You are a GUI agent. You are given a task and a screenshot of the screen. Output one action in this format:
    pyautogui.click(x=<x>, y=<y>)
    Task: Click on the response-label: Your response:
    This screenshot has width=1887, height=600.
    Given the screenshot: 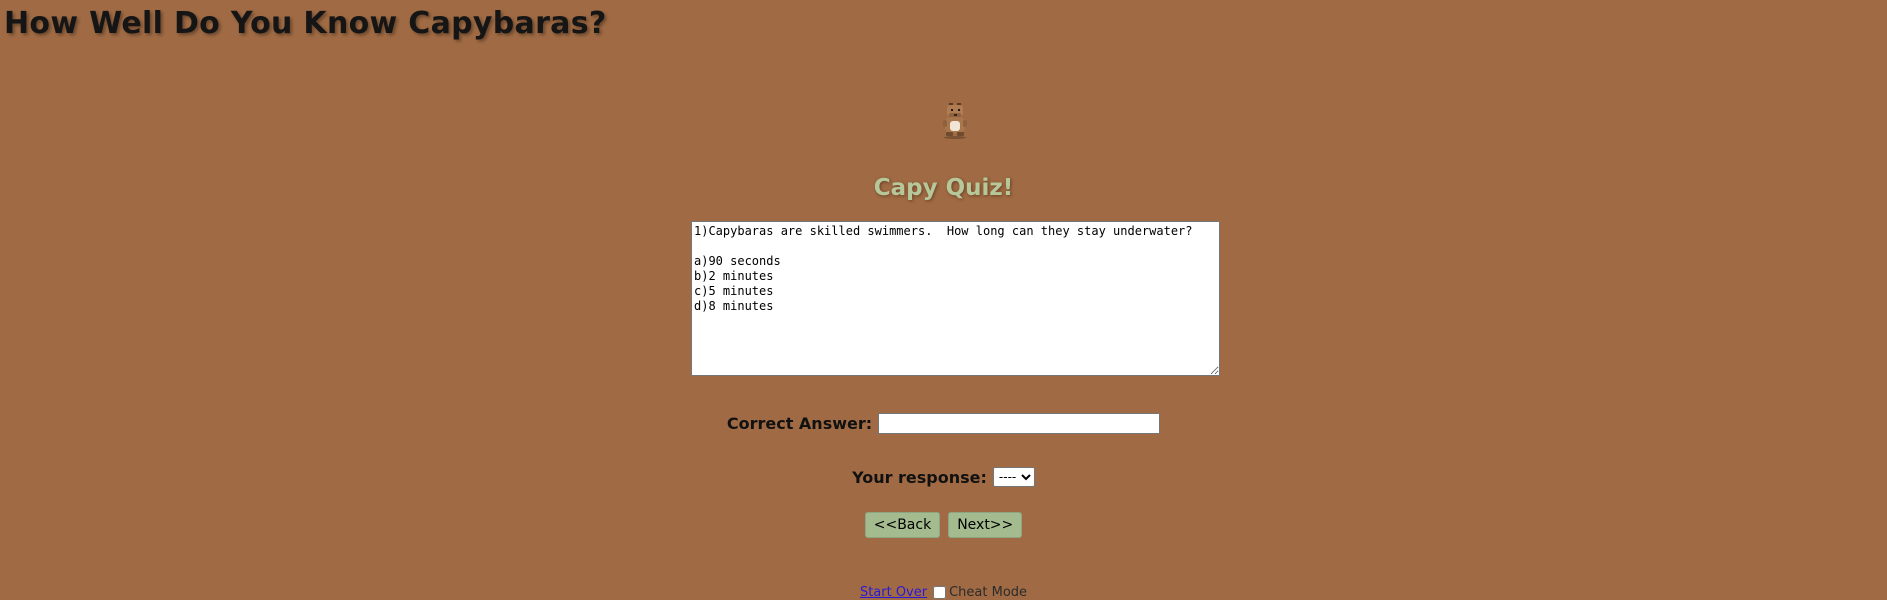 What is the action you would take?
    pyautogui.click(x=919, y=477)
    